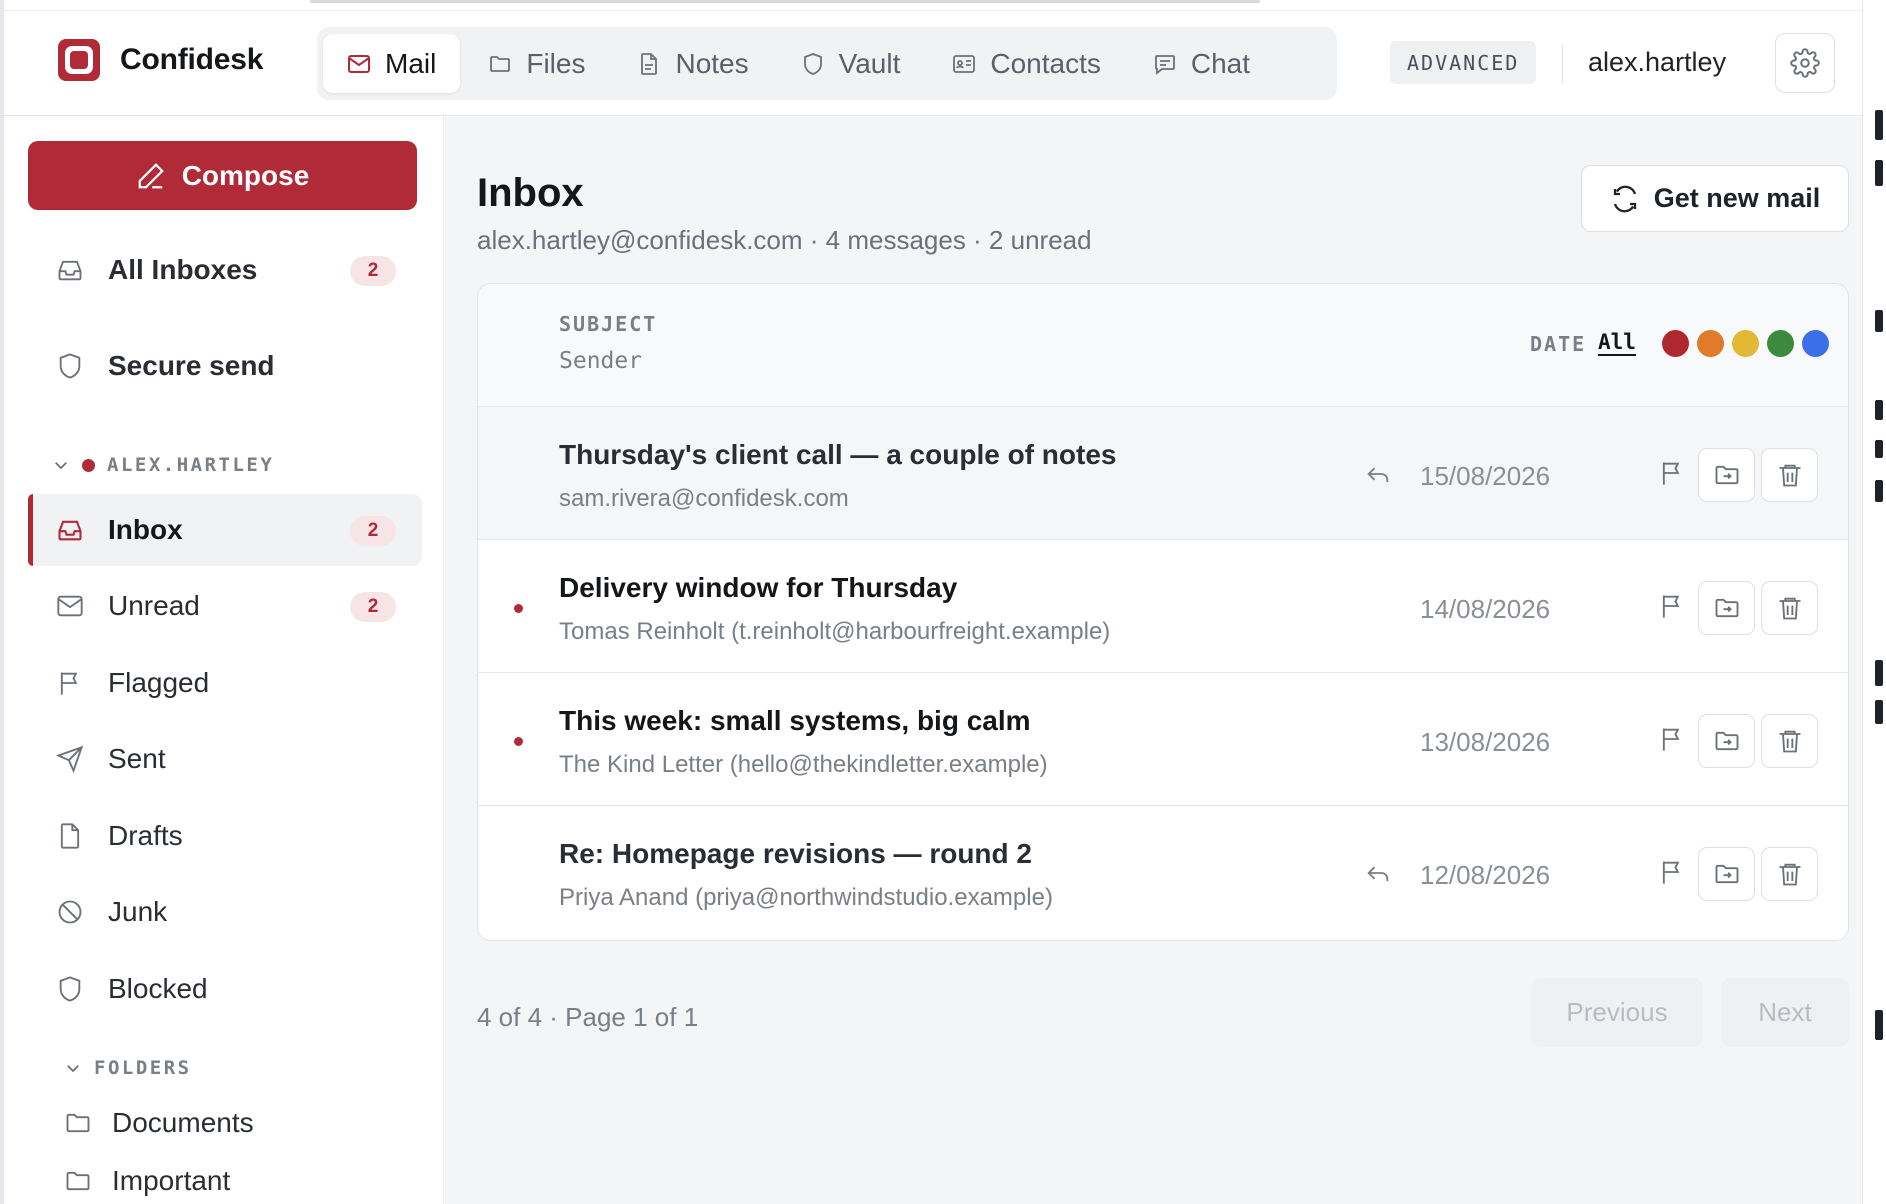  What do you see at coordinates (225, 683) in the screenshot?
I see `sidebar-item-flagged: Flagged` at bounding box center [225, 683].